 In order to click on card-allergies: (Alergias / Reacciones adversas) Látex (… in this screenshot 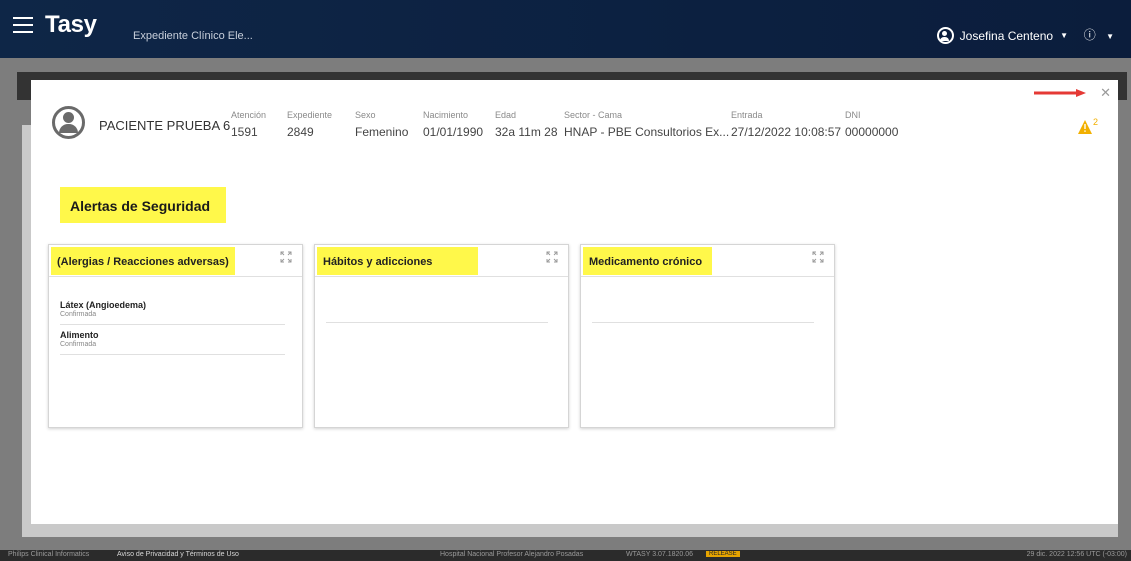, I will do `click(175, 336)`.